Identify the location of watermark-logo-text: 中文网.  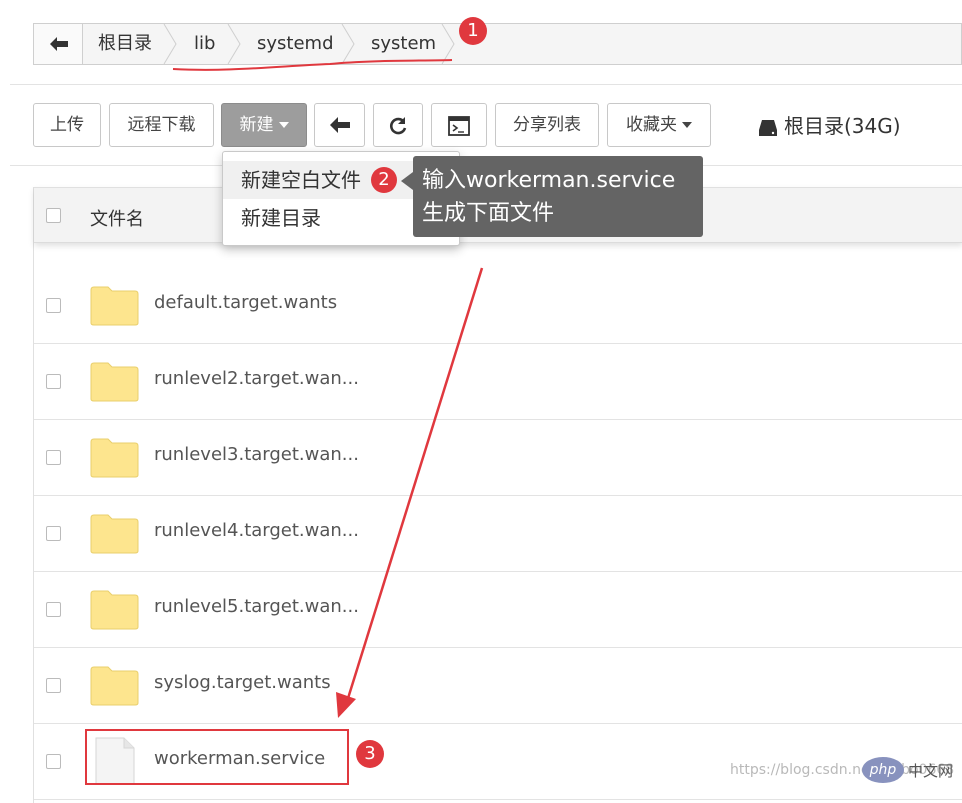
(931, 771).